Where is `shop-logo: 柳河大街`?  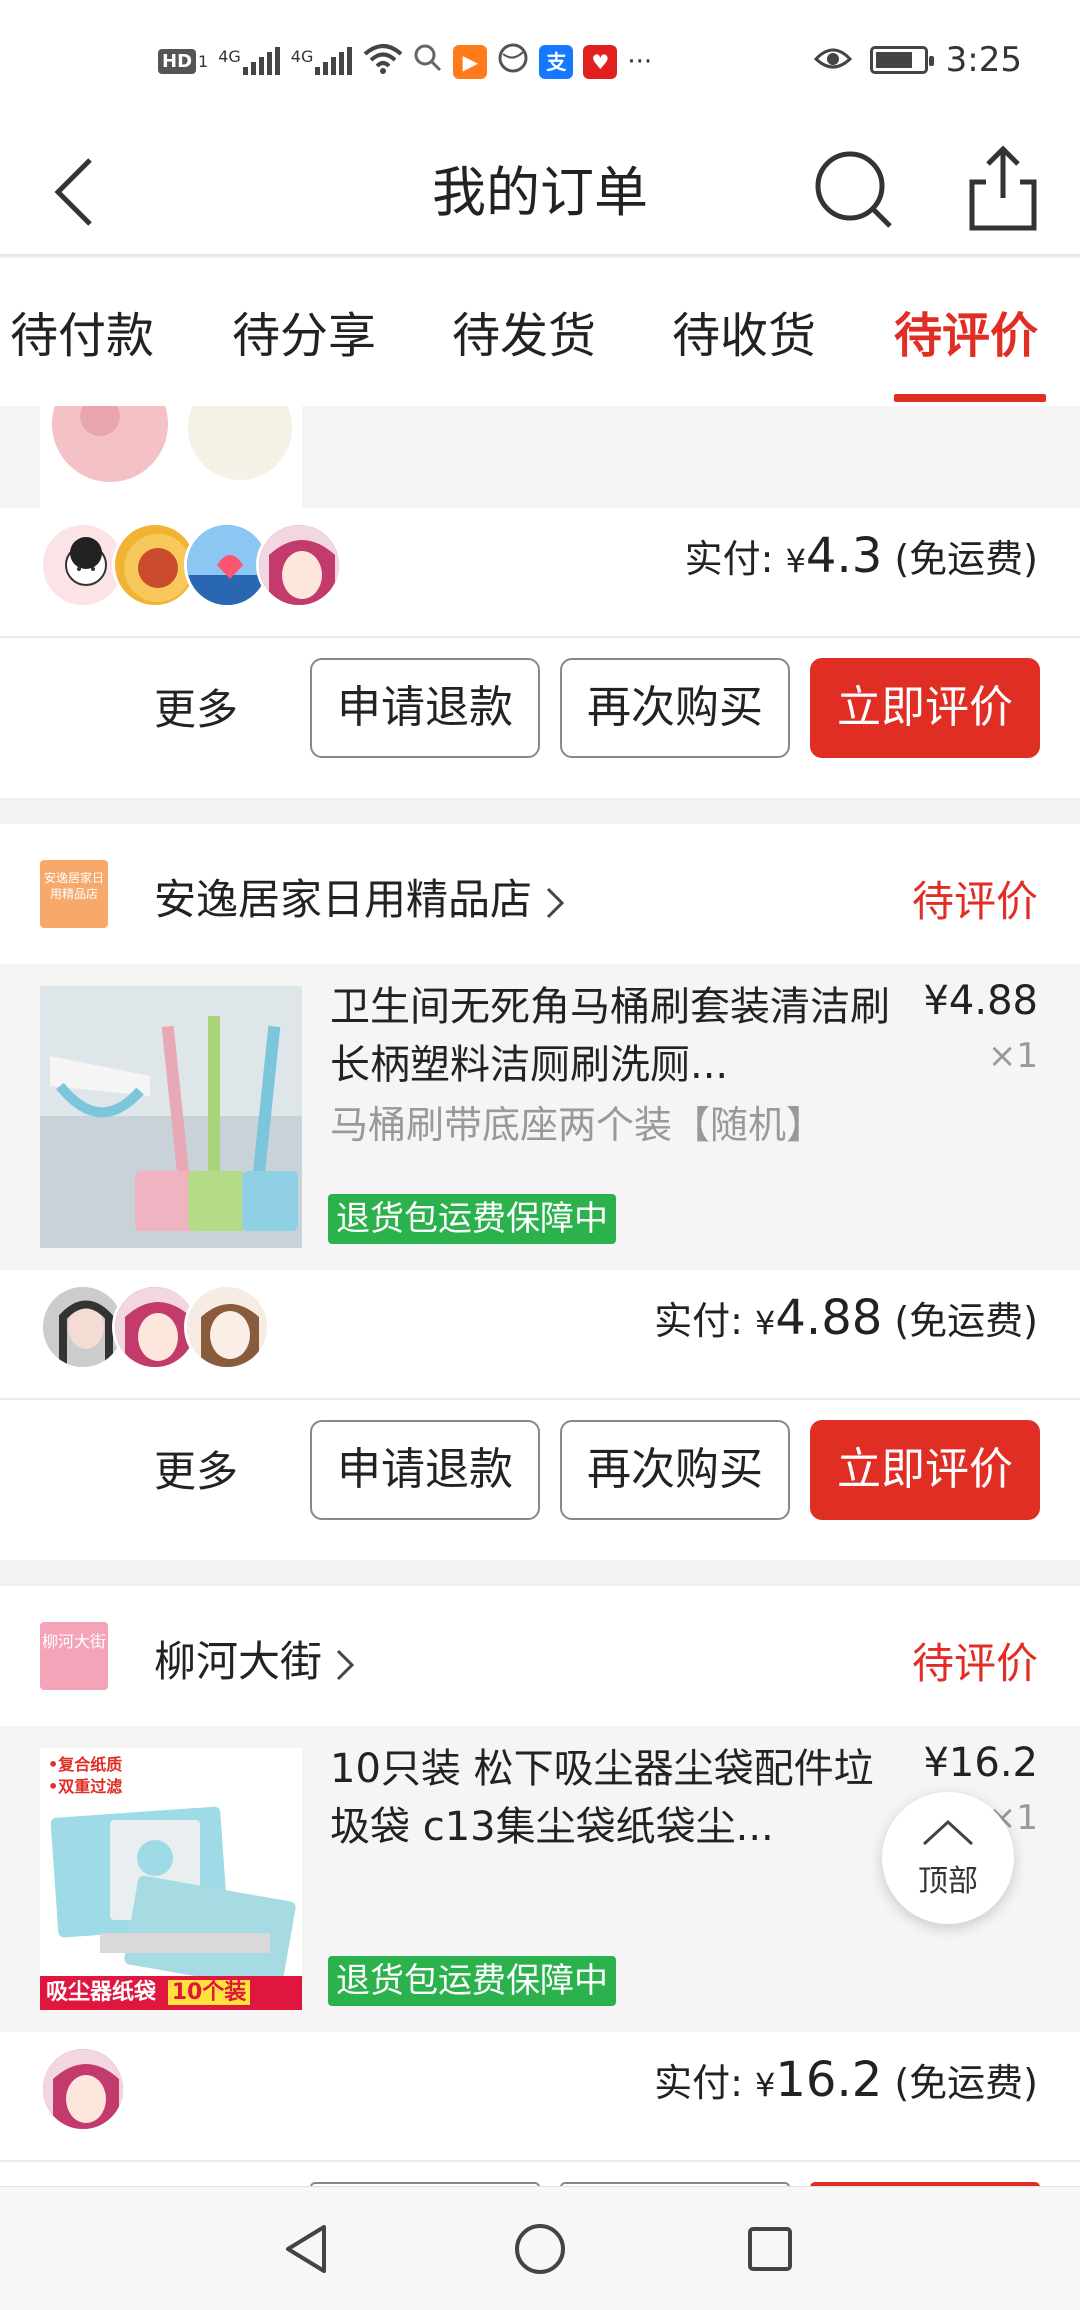
shop-logo: 柳河大街 is located at coordinates (74, 1656).